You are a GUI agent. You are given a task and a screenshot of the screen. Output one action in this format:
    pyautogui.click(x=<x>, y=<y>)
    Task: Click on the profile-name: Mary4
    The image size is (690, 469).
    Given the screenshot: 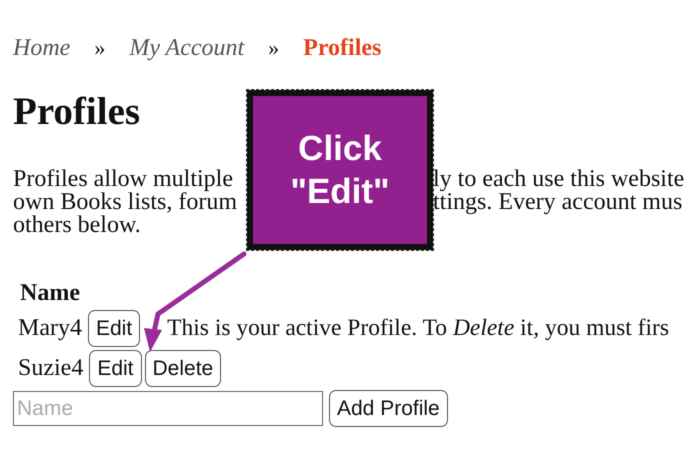 What is the action you would take?
    pyautogui.click(x=50, y=328)
    